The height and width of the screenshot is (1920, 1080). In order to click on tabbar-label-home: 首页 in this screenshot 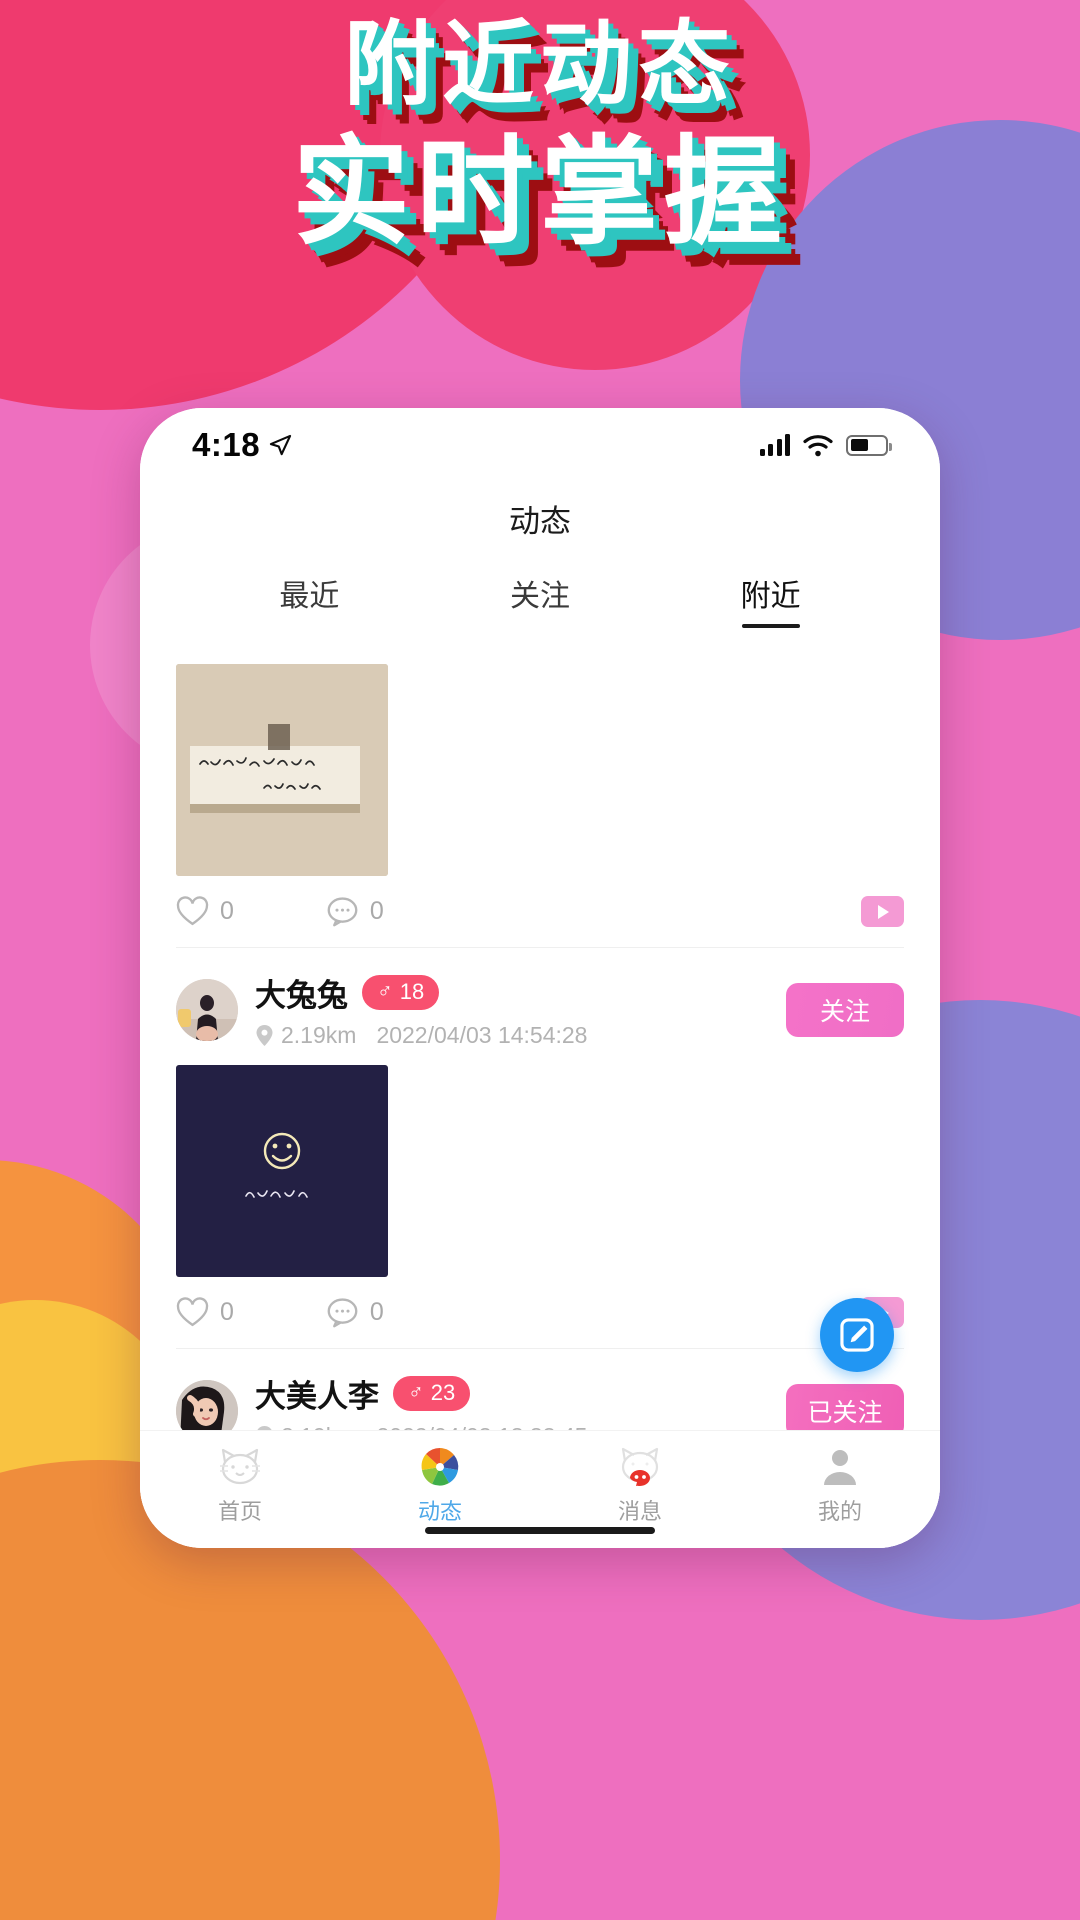, I will do `click(239, 1511)`.